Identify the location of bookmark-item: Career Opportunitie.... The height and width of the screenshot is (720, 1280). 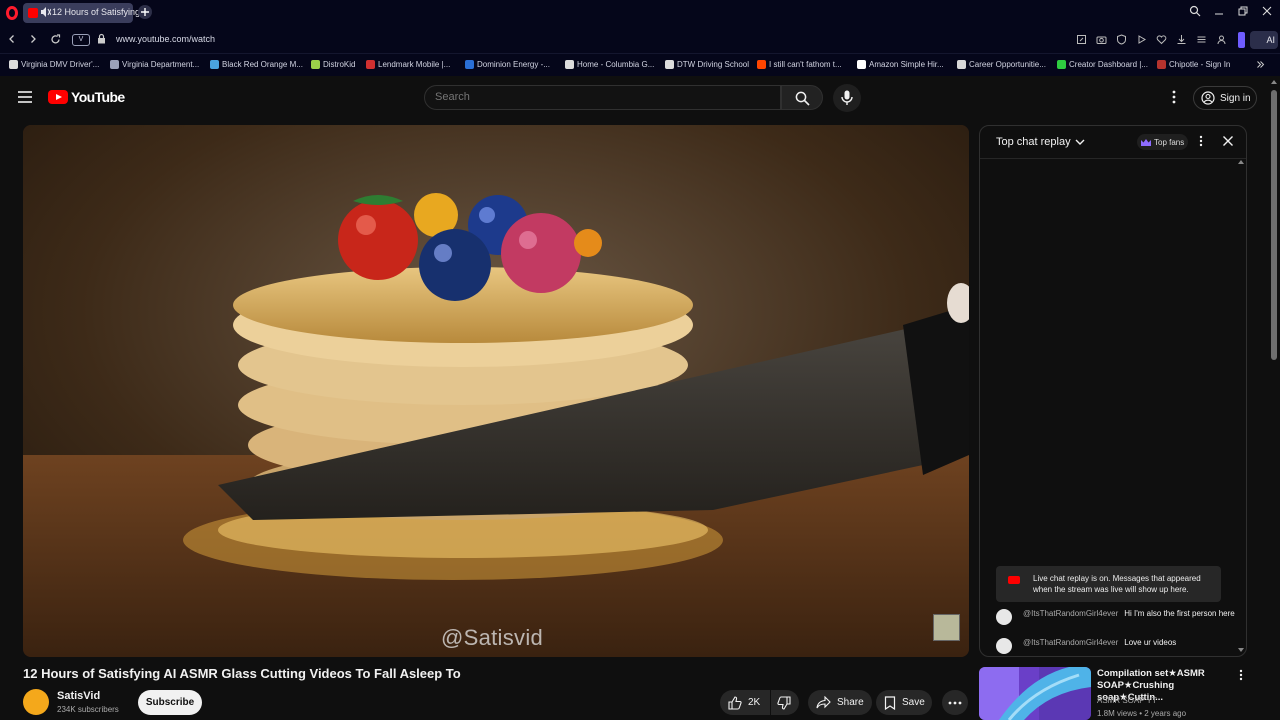
(1001, 64).